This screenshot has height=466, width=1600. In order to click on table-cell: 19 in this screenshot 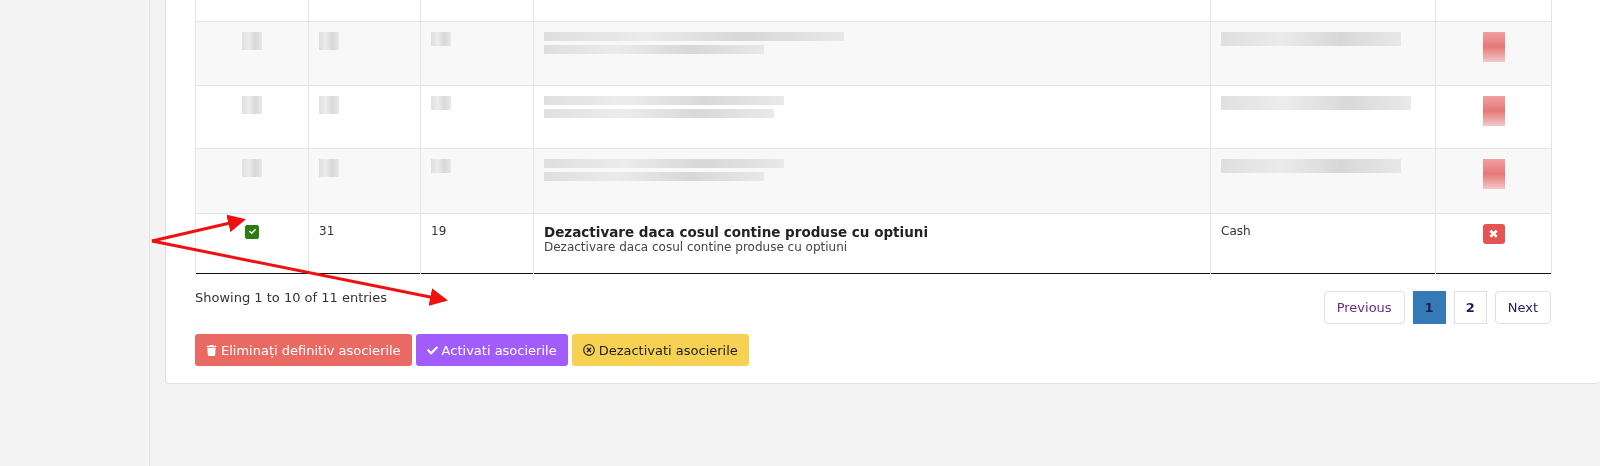, I will do `click(439, 231)`.